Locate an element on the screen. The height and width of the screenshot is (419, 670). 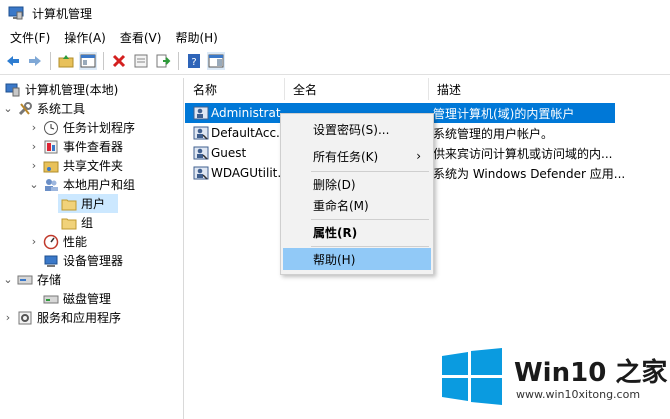
tree-item-performance: › 性能 is located at coordinates (57, 241).